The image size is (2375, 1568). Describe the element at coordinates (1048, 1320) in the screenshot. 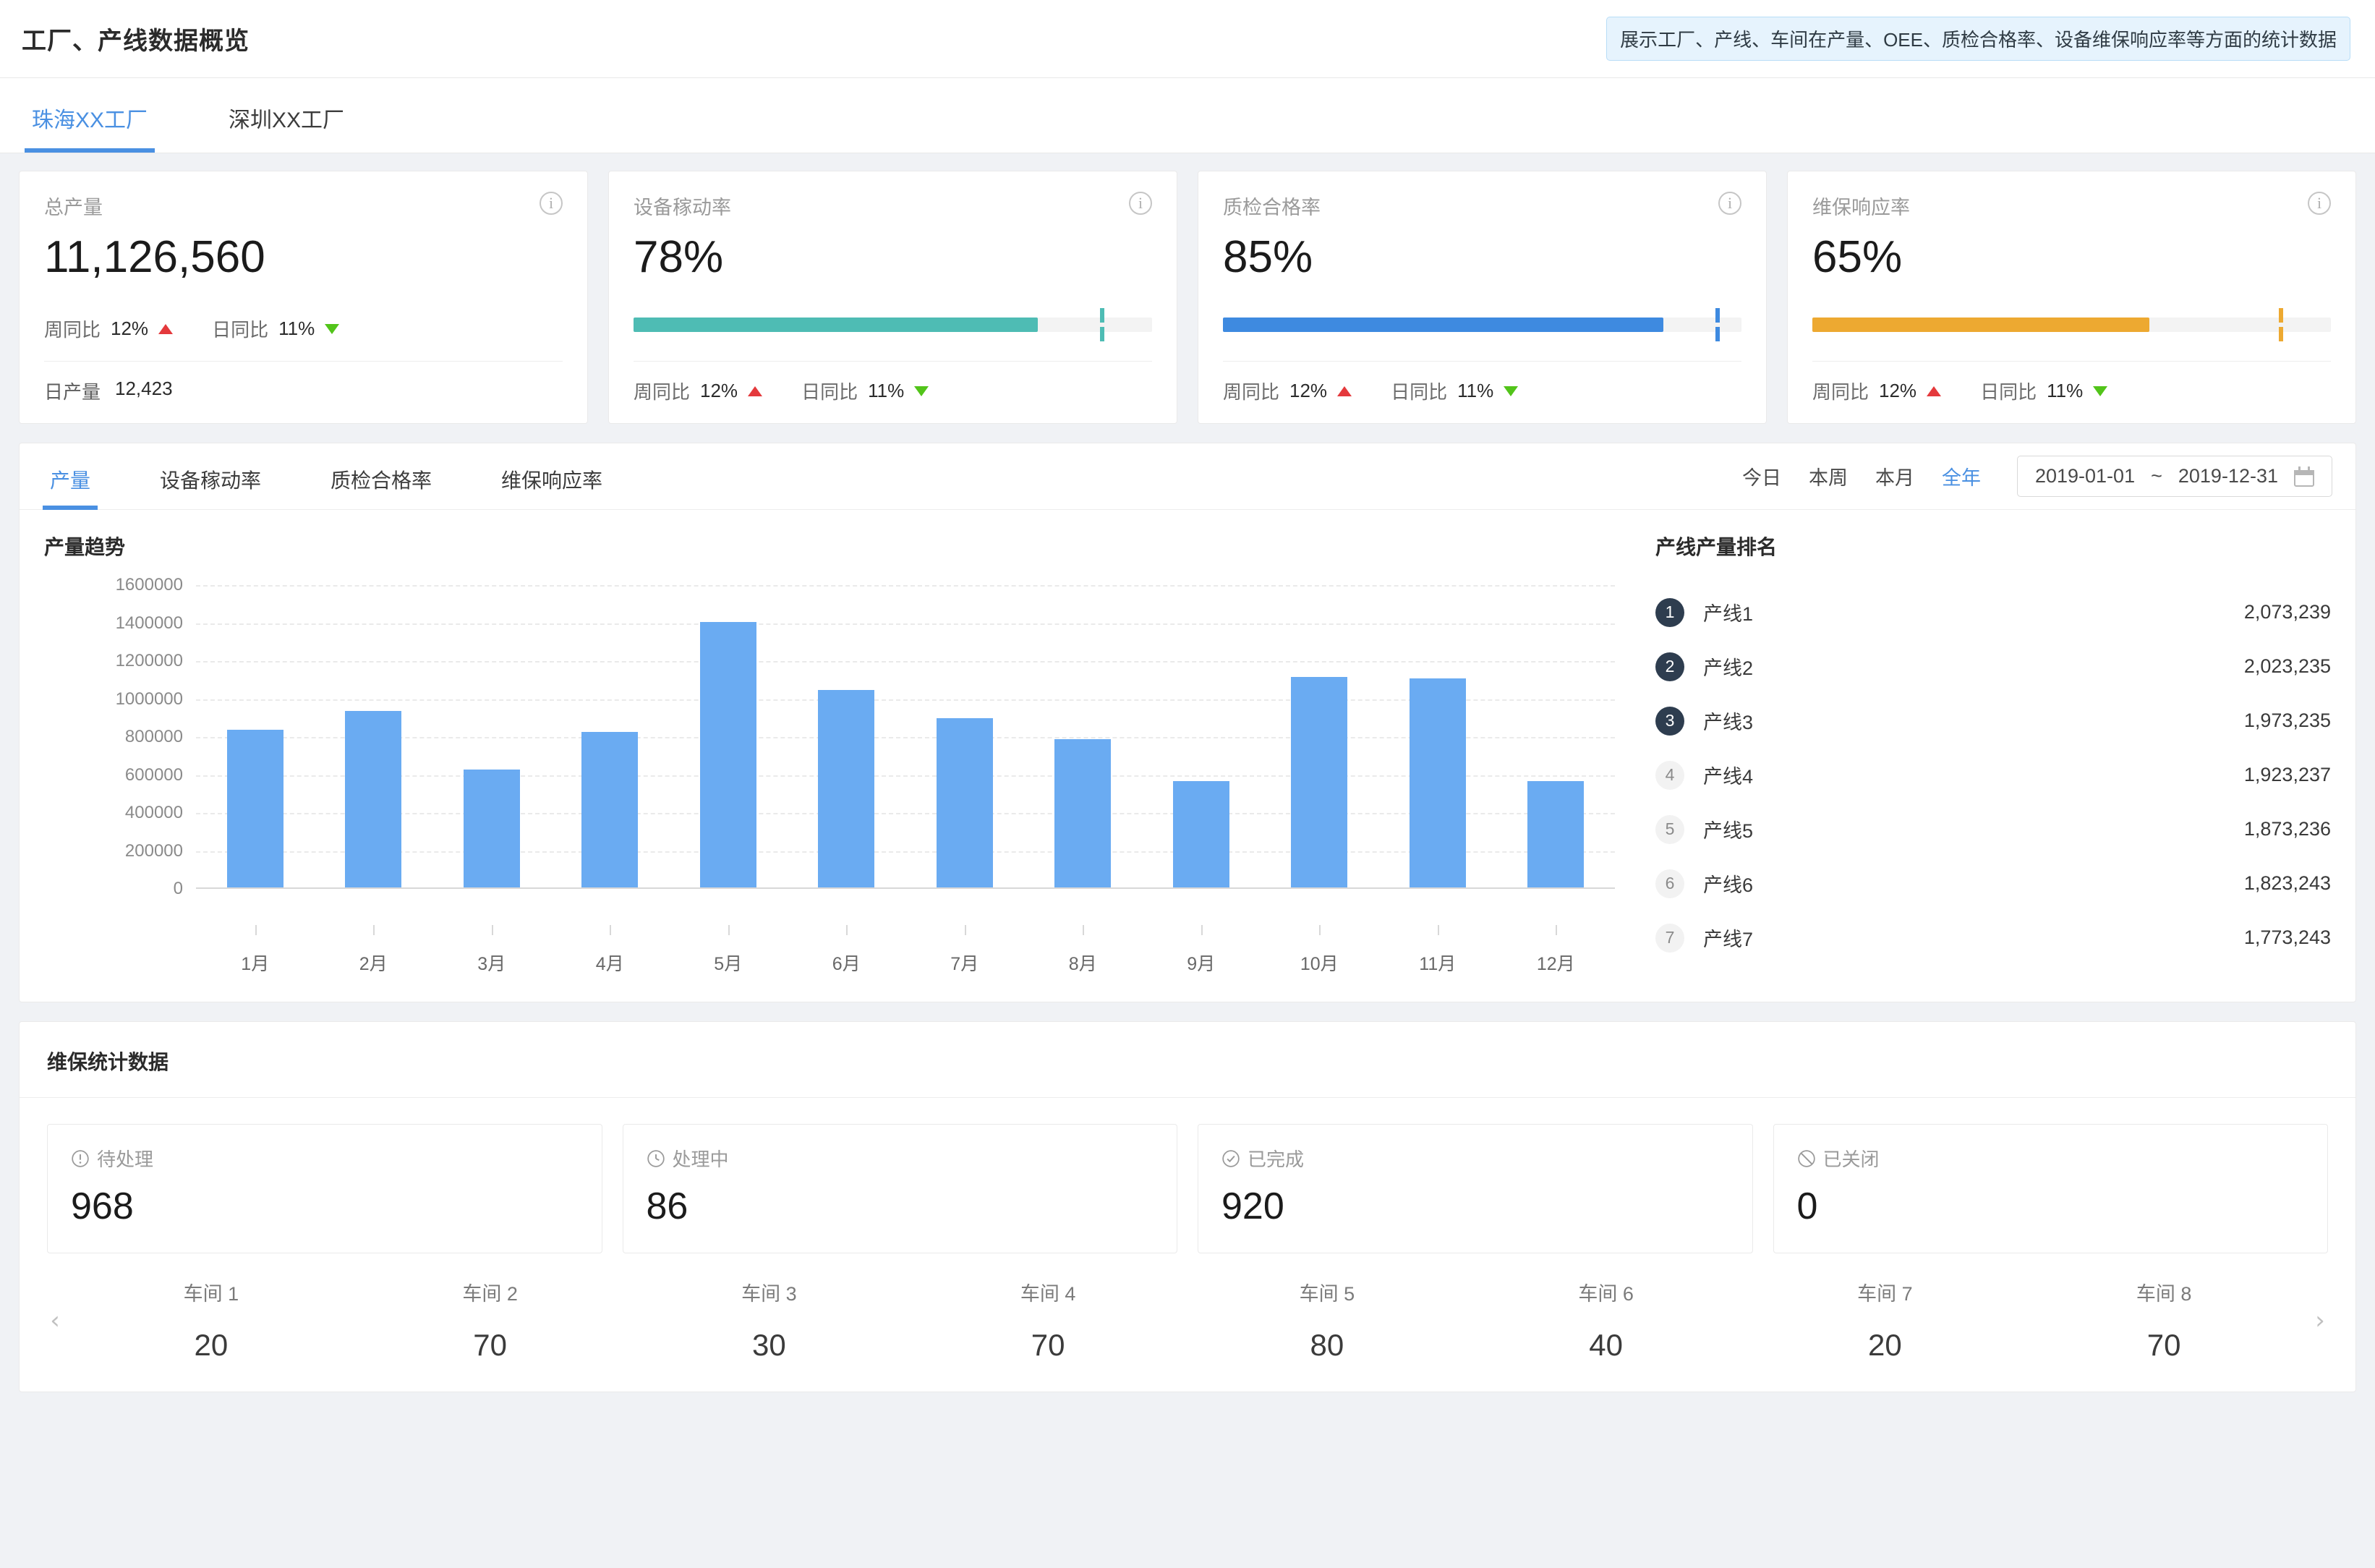

I see `workshop-item: 车间 4 70` at that location.